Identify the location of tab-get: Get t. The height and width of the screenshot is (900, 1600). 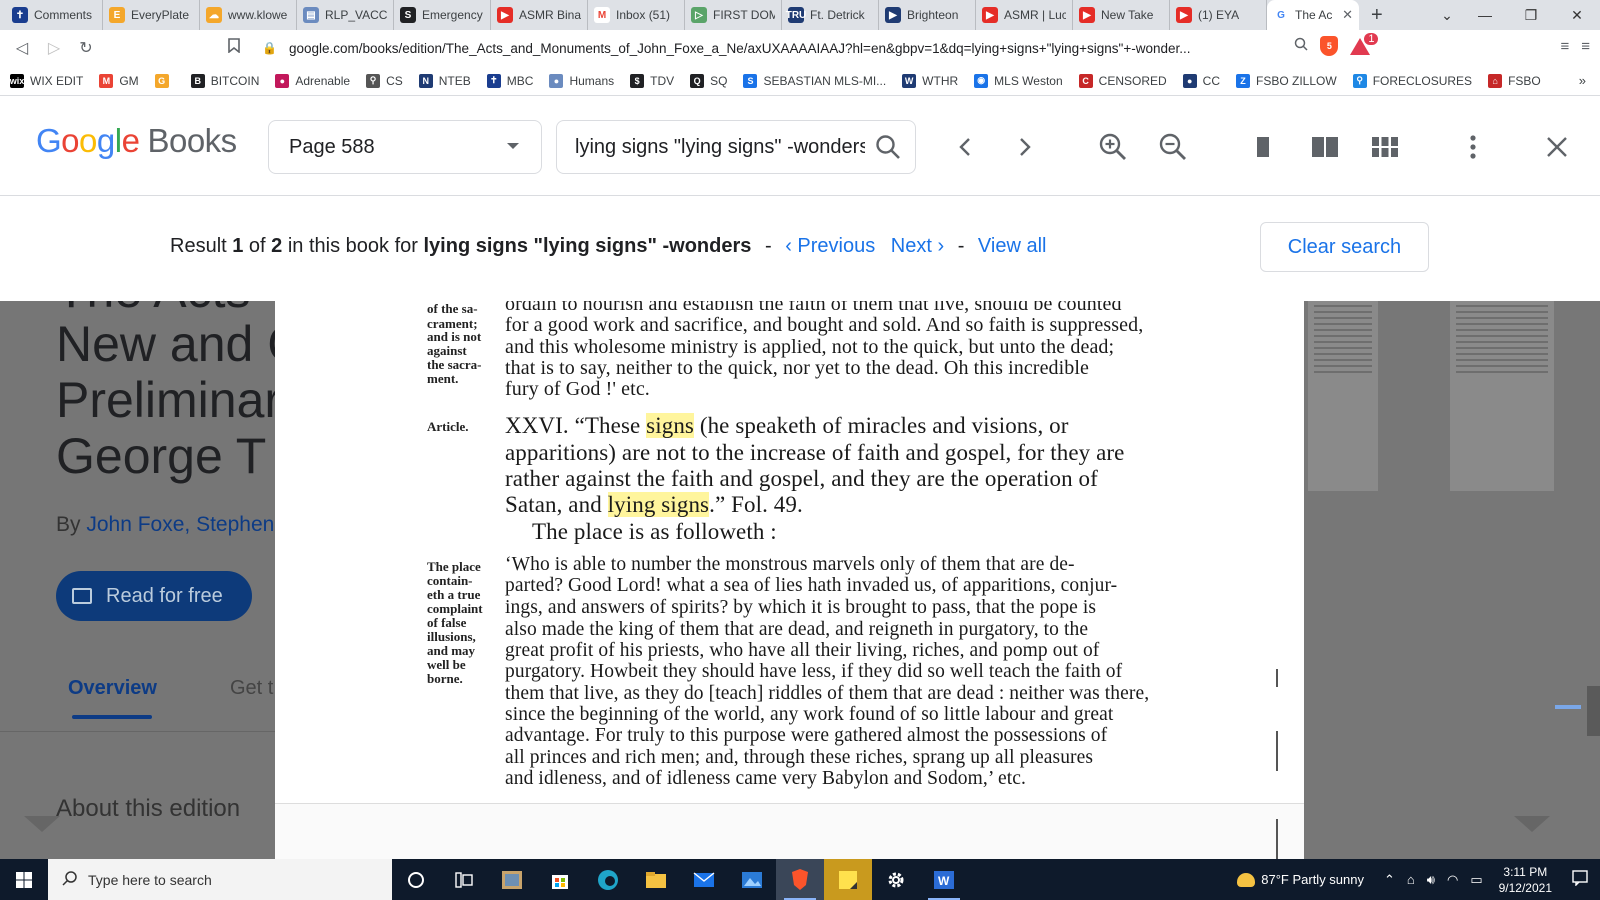
(251, 688).